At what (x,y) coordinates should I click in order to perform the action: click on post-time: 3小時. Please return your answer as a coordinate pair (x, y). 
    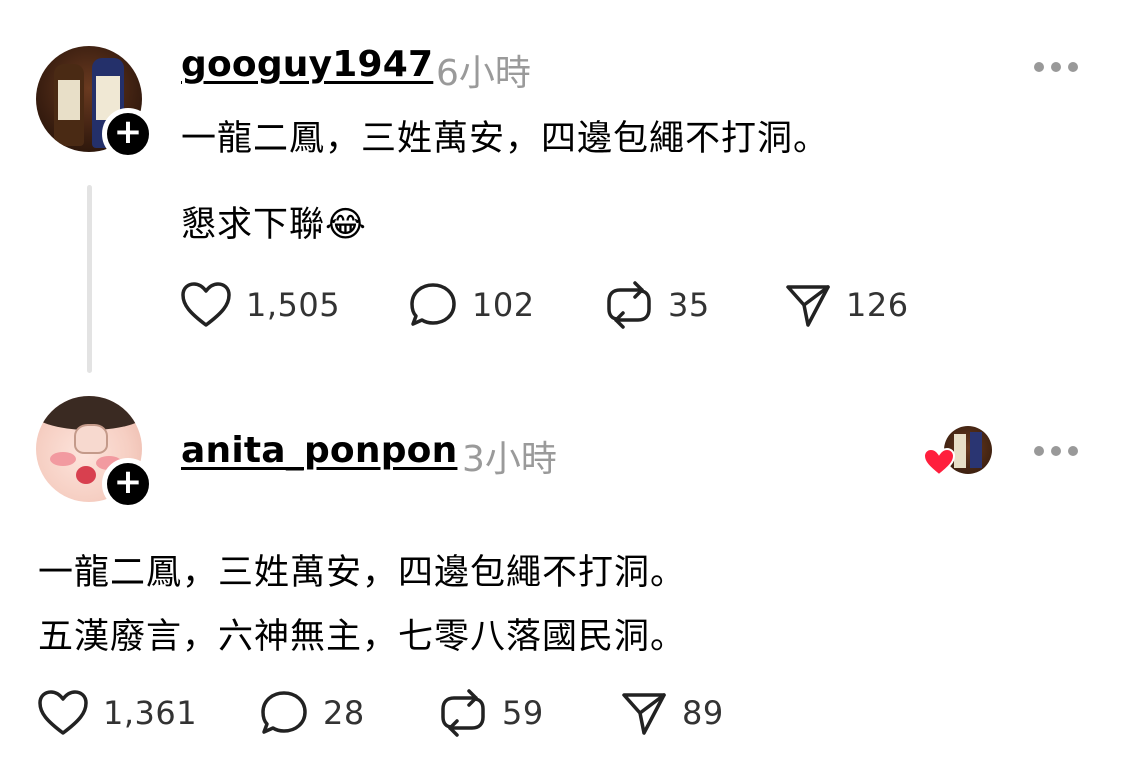
    Looking at the image, I should click on (509, 459).